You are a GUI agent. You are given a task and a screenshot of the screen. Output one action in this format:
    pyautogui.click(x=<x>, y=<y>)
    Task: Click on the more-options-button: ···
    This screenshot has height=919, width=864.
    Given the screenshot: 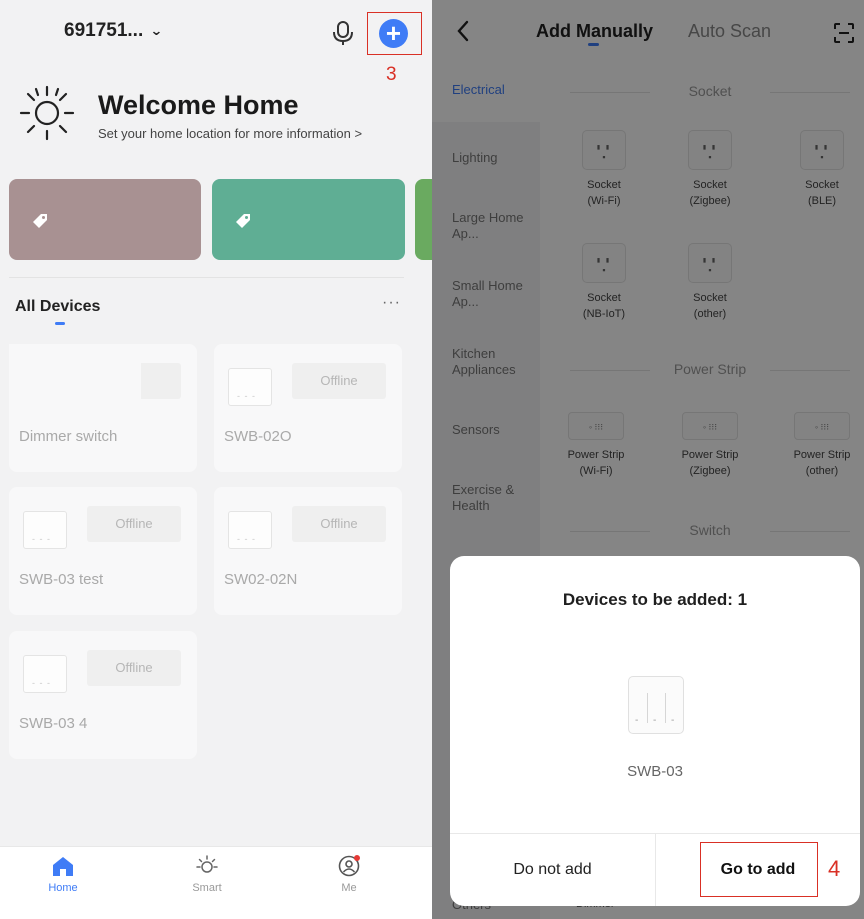 What is the action you would take?
    pyautogui.click(x=391, y=303)
    